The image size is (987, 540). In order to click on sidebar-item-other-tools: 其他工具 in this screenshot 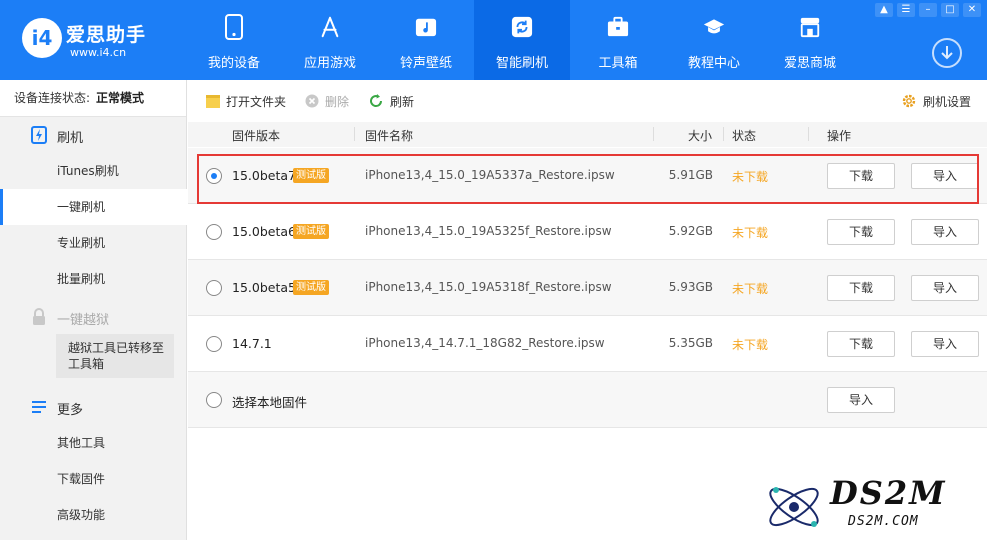, I will do `click(93, 443)`.